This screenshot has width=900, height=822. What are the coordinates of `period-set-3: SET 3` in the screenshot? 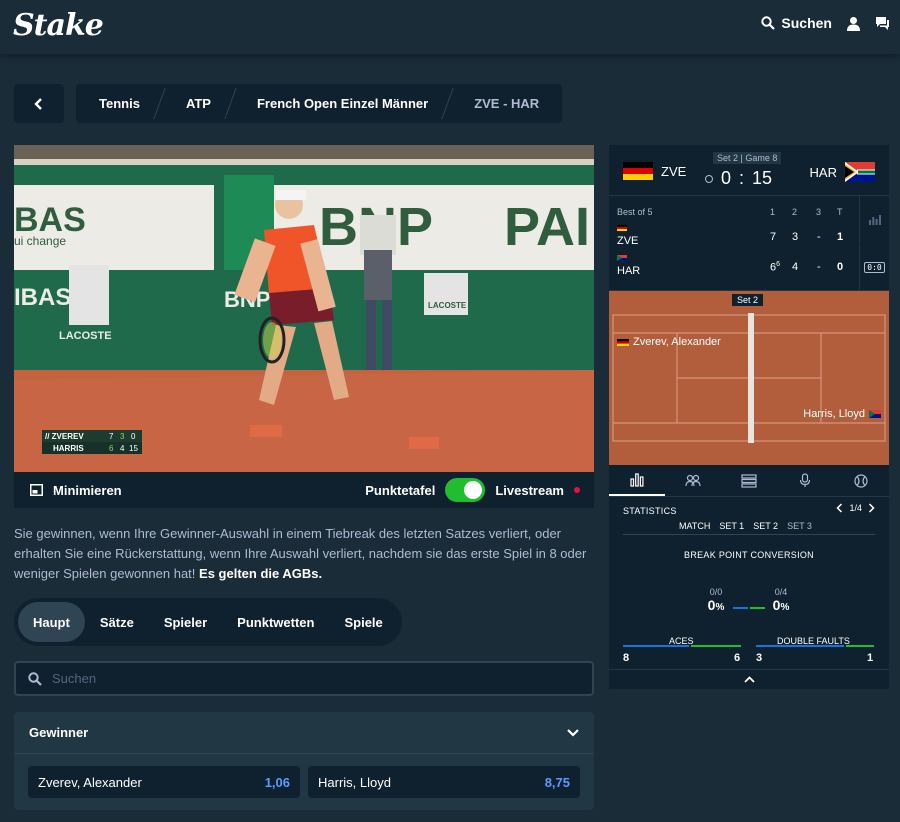 It's located at (799, 526).